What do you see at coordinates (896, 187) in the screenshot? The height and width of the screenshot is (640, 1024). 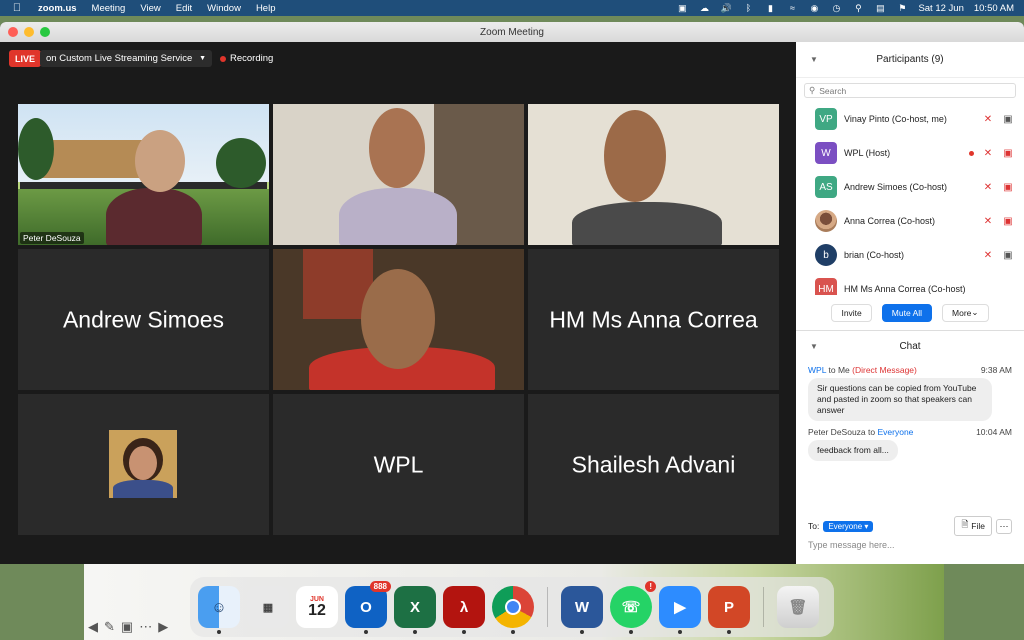 I see `participant-name: Andrew Simoes (Co-host)` at bounding box center [896, 187].